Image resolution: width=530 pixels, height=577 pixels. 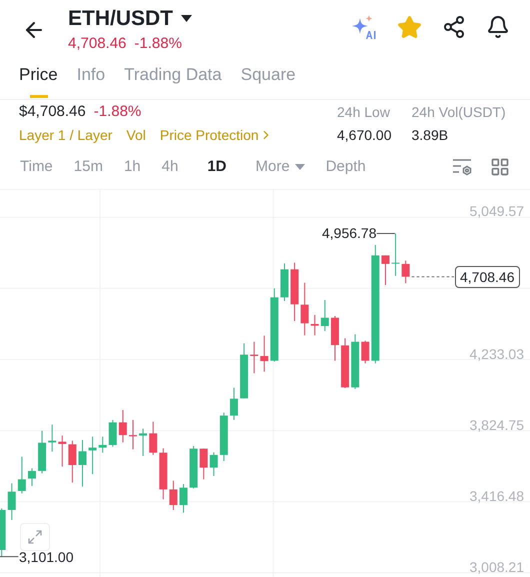 I want to click on expand-chart-button, so click(x=35, y=537).